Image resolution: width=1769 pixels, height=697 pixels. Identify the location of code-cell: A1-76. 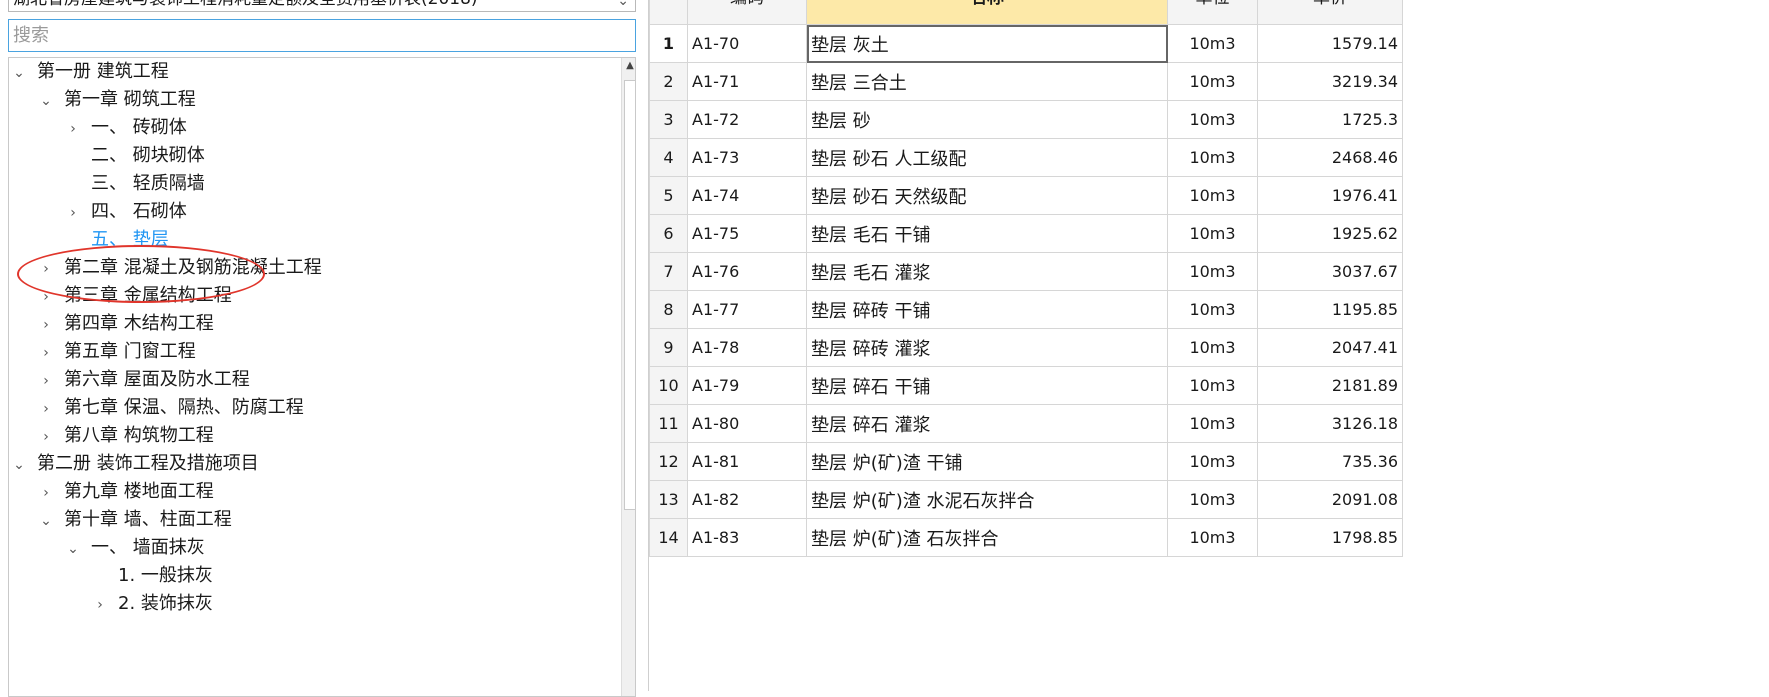
(747, 271).